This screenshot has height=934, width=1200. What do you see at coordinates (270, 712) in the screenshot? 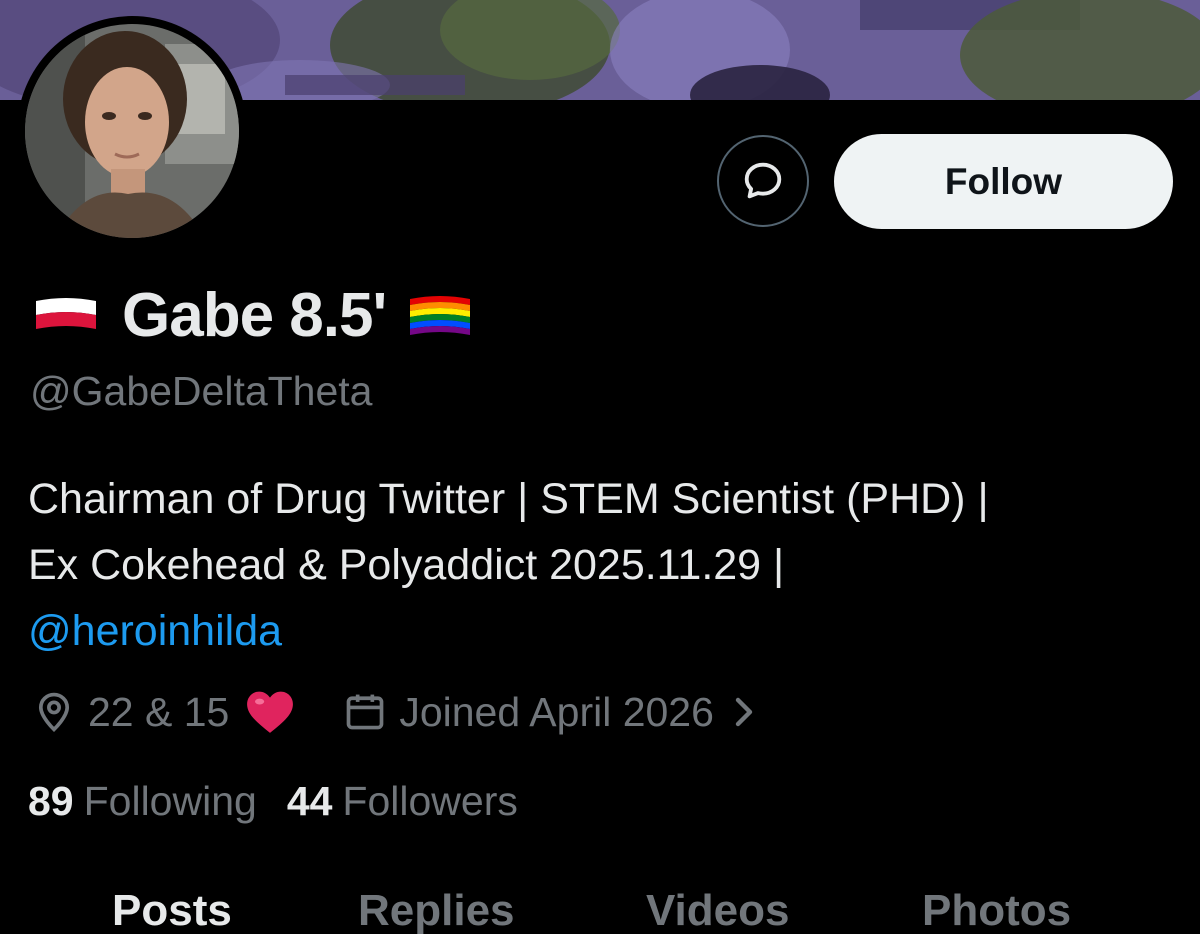
I see `red-heart-icon` at bounding box center [270, 712].